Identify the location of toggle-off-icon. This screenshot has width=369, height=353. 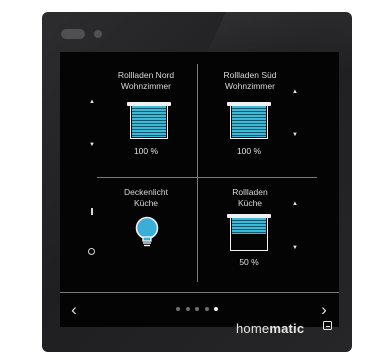
(91, 251).